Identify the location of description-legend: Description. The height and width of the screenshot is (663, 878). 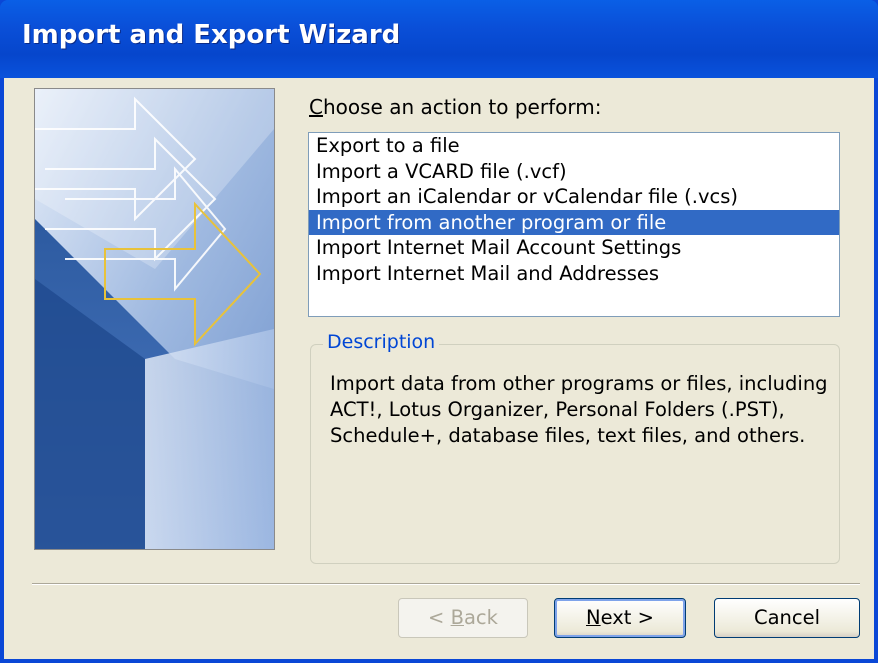
(381, 342).